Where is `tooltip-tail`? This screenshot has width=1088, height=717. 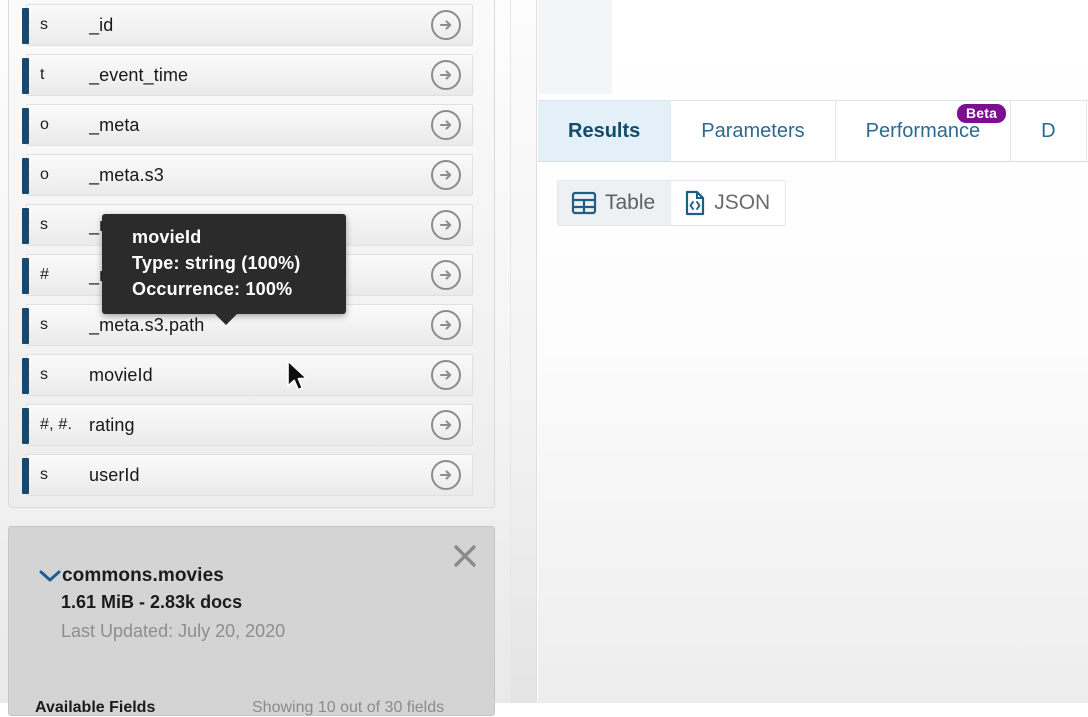 tooltip-tail is located at coordinates (226, 319).